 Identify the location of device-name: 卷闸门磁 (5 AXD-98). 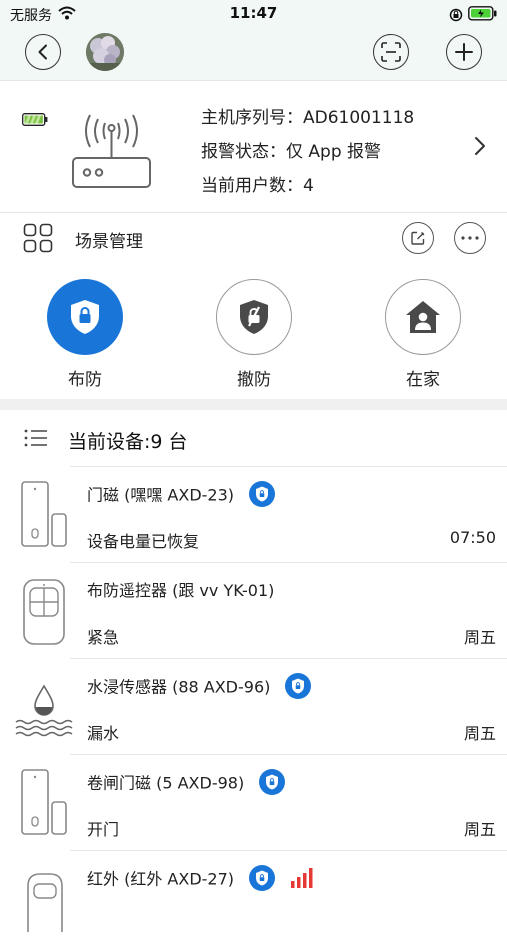
(186, 784).